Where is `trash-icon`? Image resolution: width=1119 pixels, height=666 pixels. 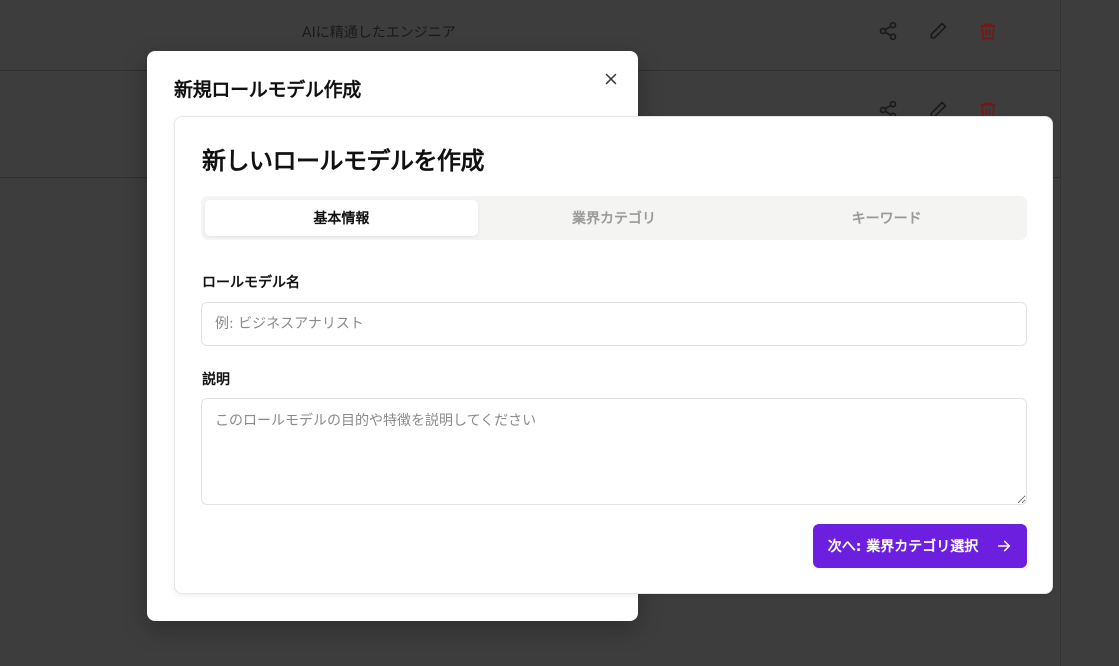
trash-icon is located at coordinates (988, 31).